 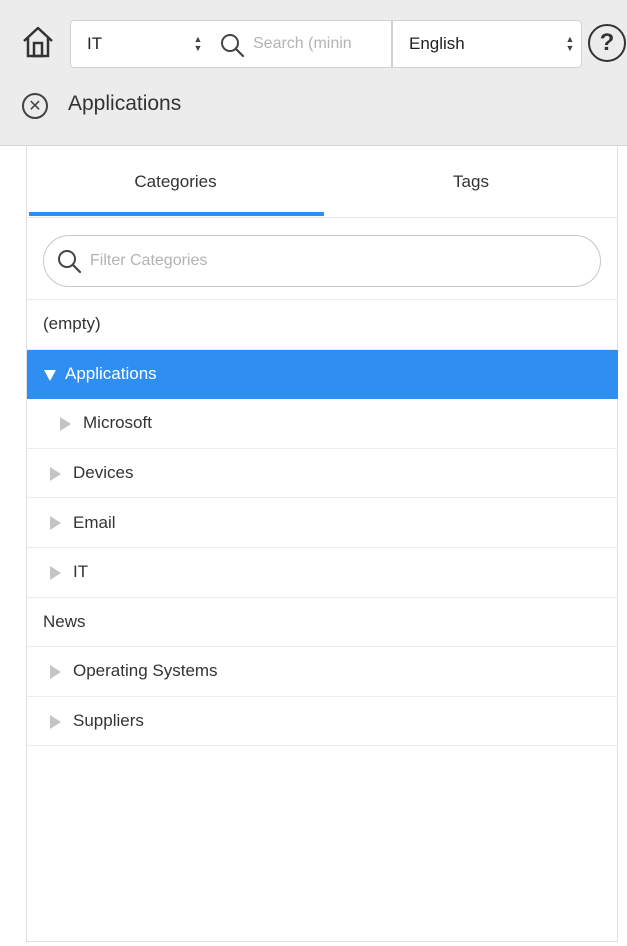 I want to click on tab-tags: Tags, so click(x=471, y=182).